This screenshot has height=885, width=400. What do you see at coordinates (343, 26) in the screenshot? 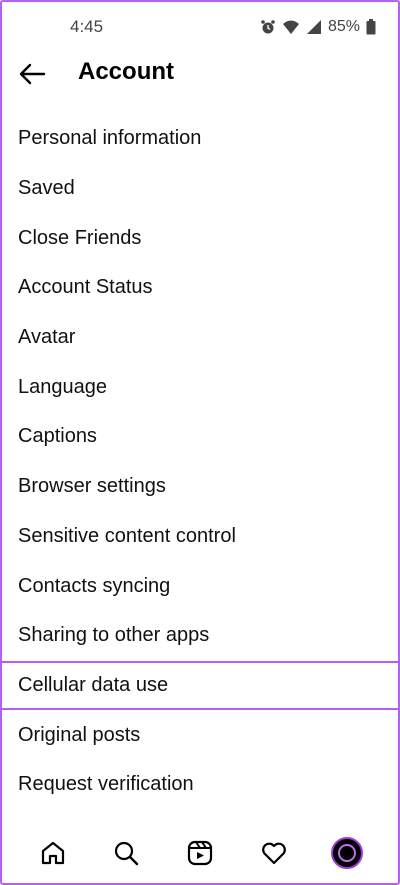
I see `battery-percent: 85%` at bounding box center [343, 26].